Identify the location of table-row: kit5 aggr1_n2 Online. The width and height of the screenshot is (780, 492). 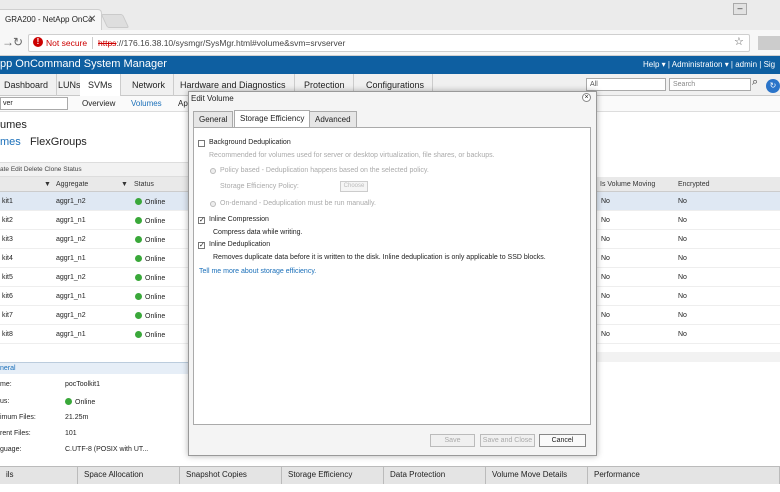
(95, 277).